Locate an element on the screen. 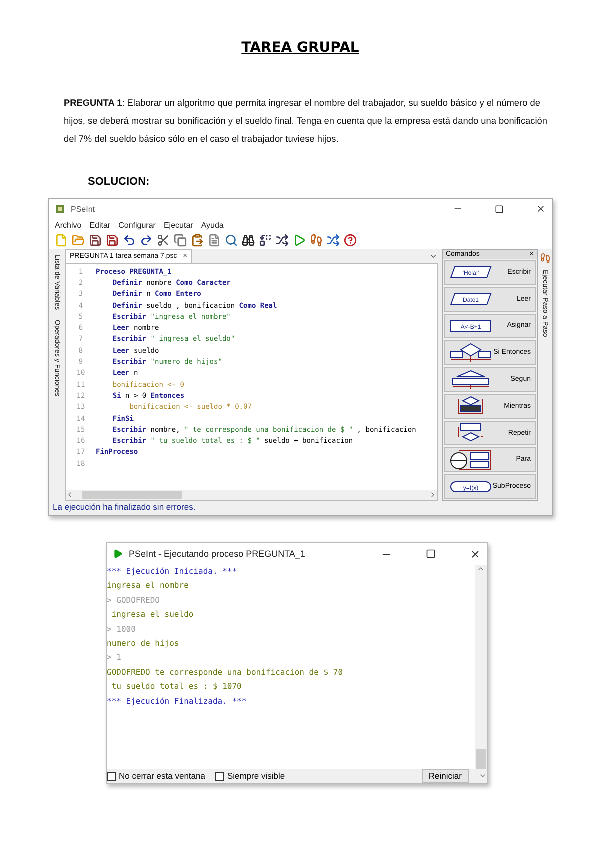  folder-icon is located at coordinates (78, 240).